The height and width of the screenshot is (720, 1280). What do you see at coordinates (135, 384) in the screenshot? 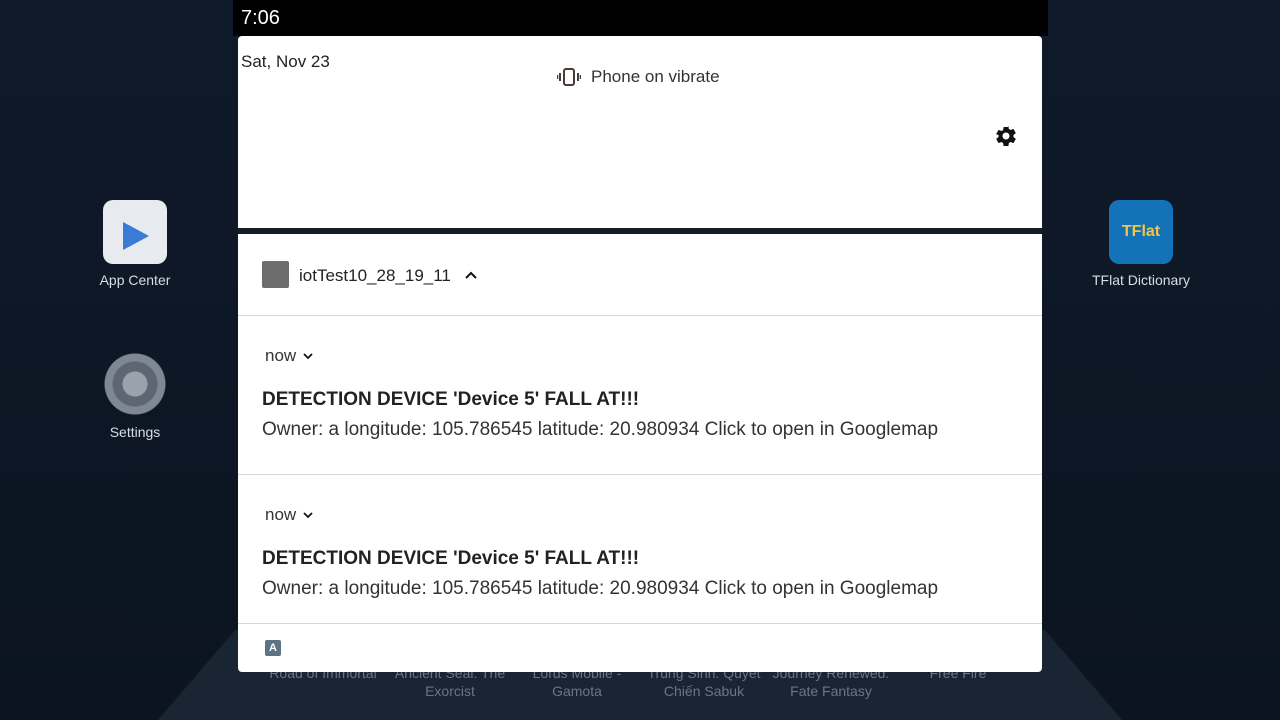
I see `settings-app-icon` at bounding box center [135, 384].